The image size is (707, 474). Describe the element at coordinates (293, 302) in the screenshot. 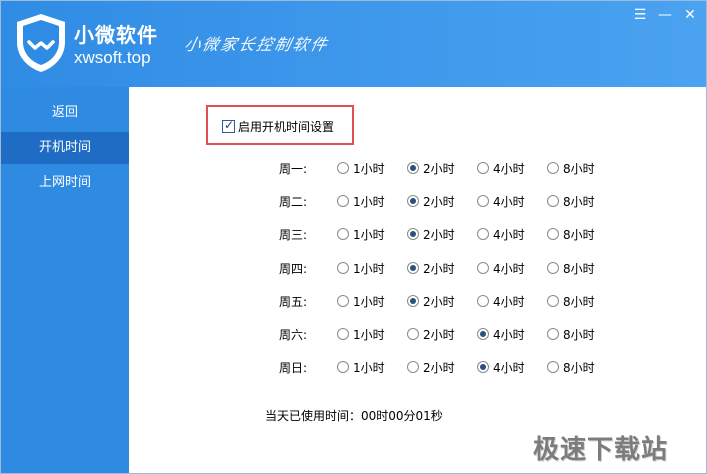

I see `day-label: 周五:` at that location.